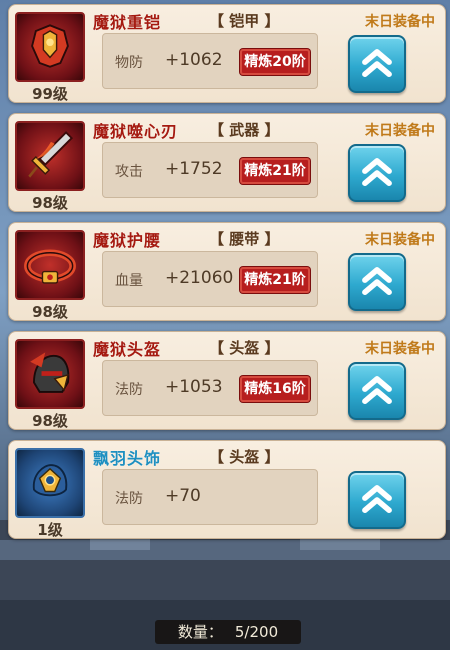 This screenshot has height=650, width=450. I want to click on stat-box: 物防 +1062 精炼20阶, so click(210, 61).